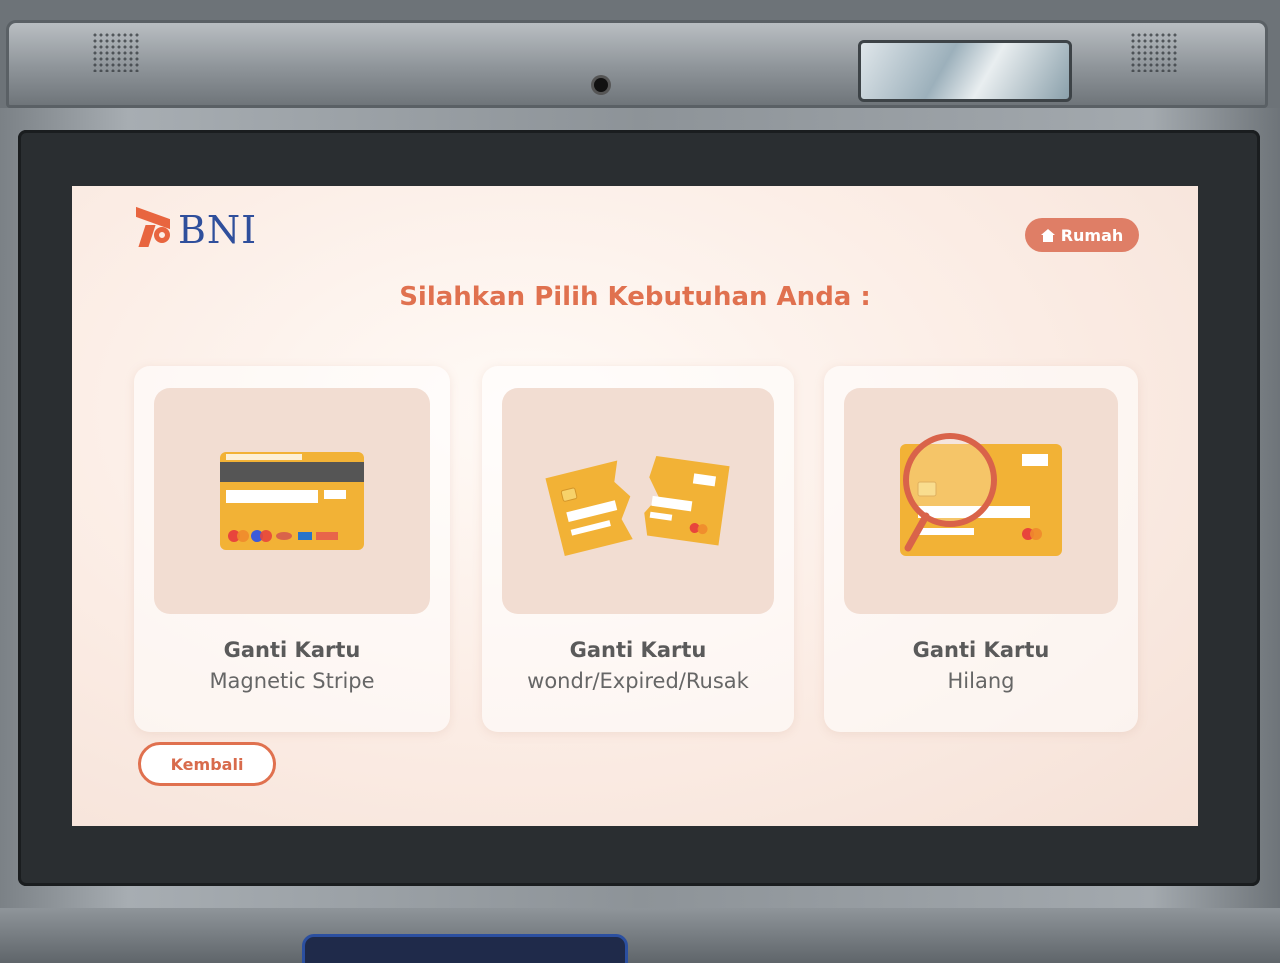 Image resolution: width=1280 pixels, height=963 pixels. Describe the element at coordinates (207, 764) in the screenshot. I see `back-button: Kembali` at that location.